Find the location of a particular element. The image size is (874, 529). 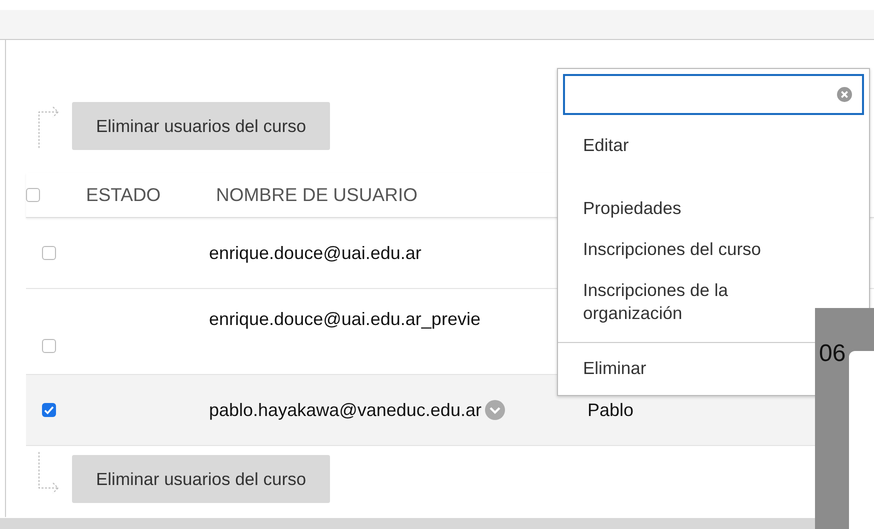

username-cell: enrique.douce@uai.edu.ar_previe is located at coordinates (344, 319).